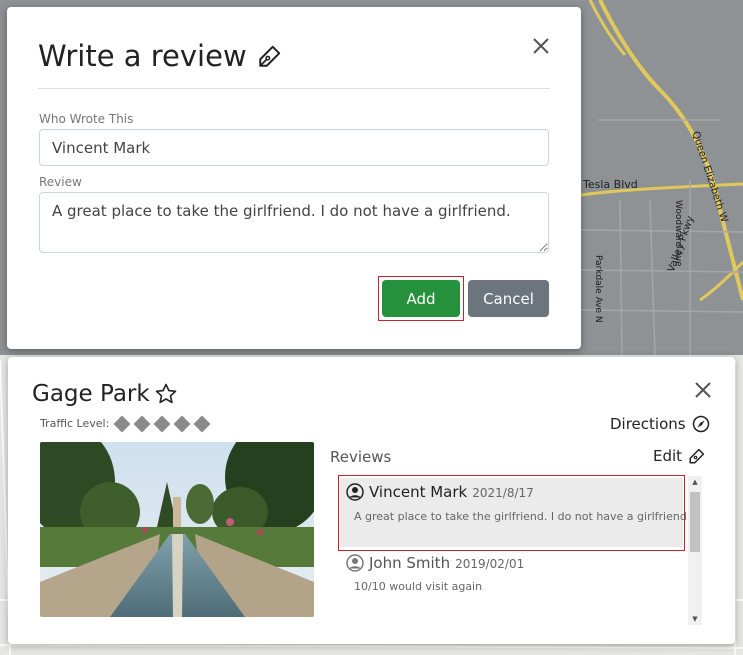 The image size is (743, 655). What do you see at coordinates (142, 56) in the screenshot?
I see `modal-title-text: Write a review` at bounding box center [142, 56].